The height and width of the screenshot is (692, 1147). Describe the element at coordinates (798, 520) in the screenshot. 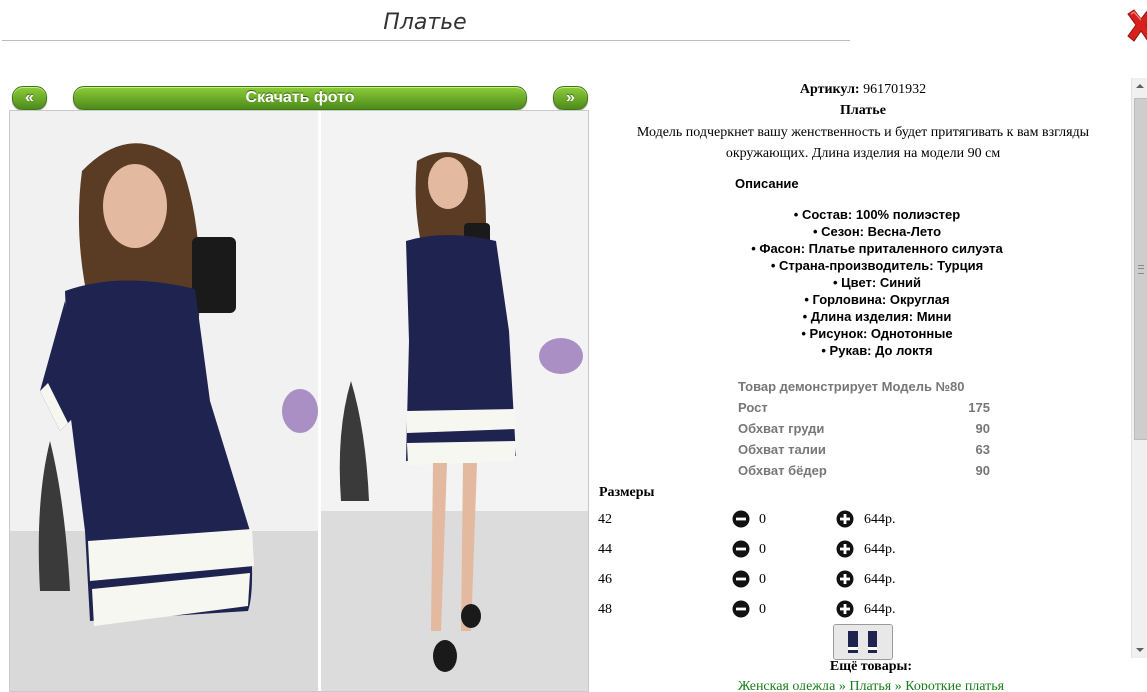

I see `size-row: 42 0 644р.` at that location.